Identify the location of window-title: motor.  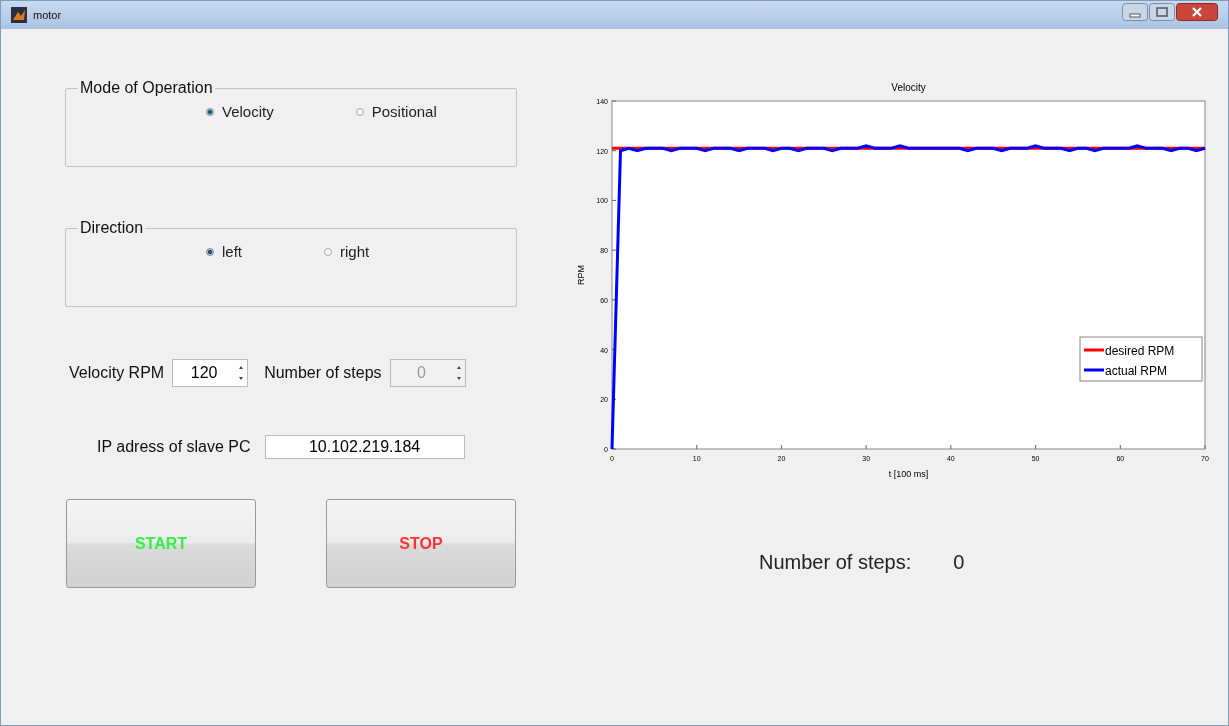
(47, 15).